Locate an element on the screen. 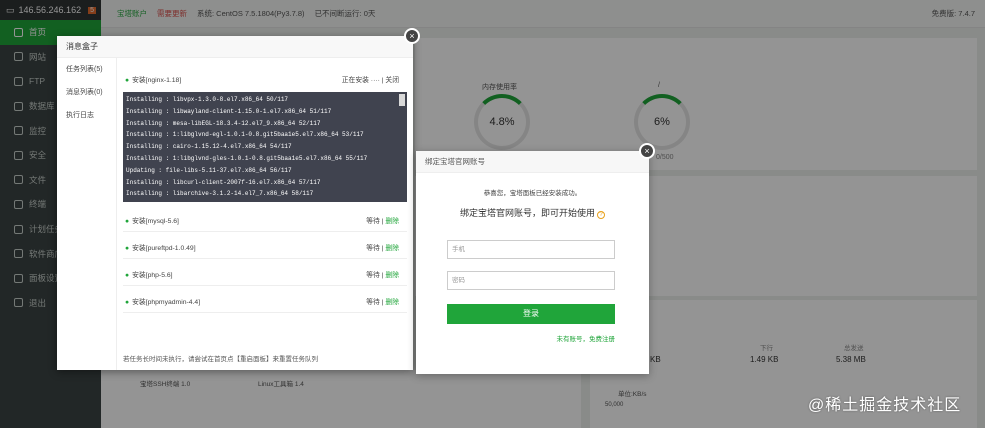 The height and width of the screenshot is (428, 985). task-name: ● 安装[php-5.6] is located at coordinates (149, 275).